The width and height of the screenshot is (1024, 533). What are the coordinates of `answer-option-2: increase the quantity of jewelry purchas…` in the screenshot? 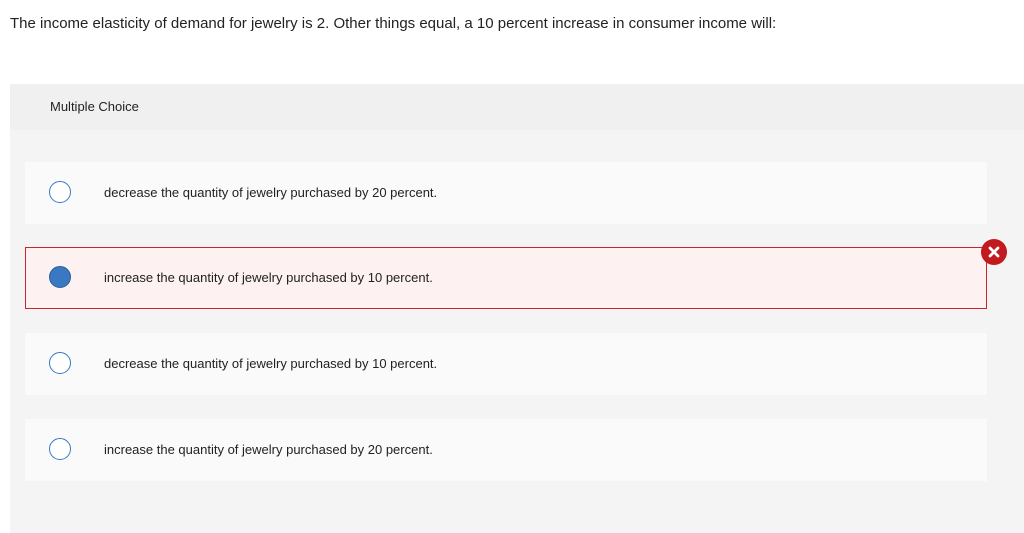 It's located at (506, 278).